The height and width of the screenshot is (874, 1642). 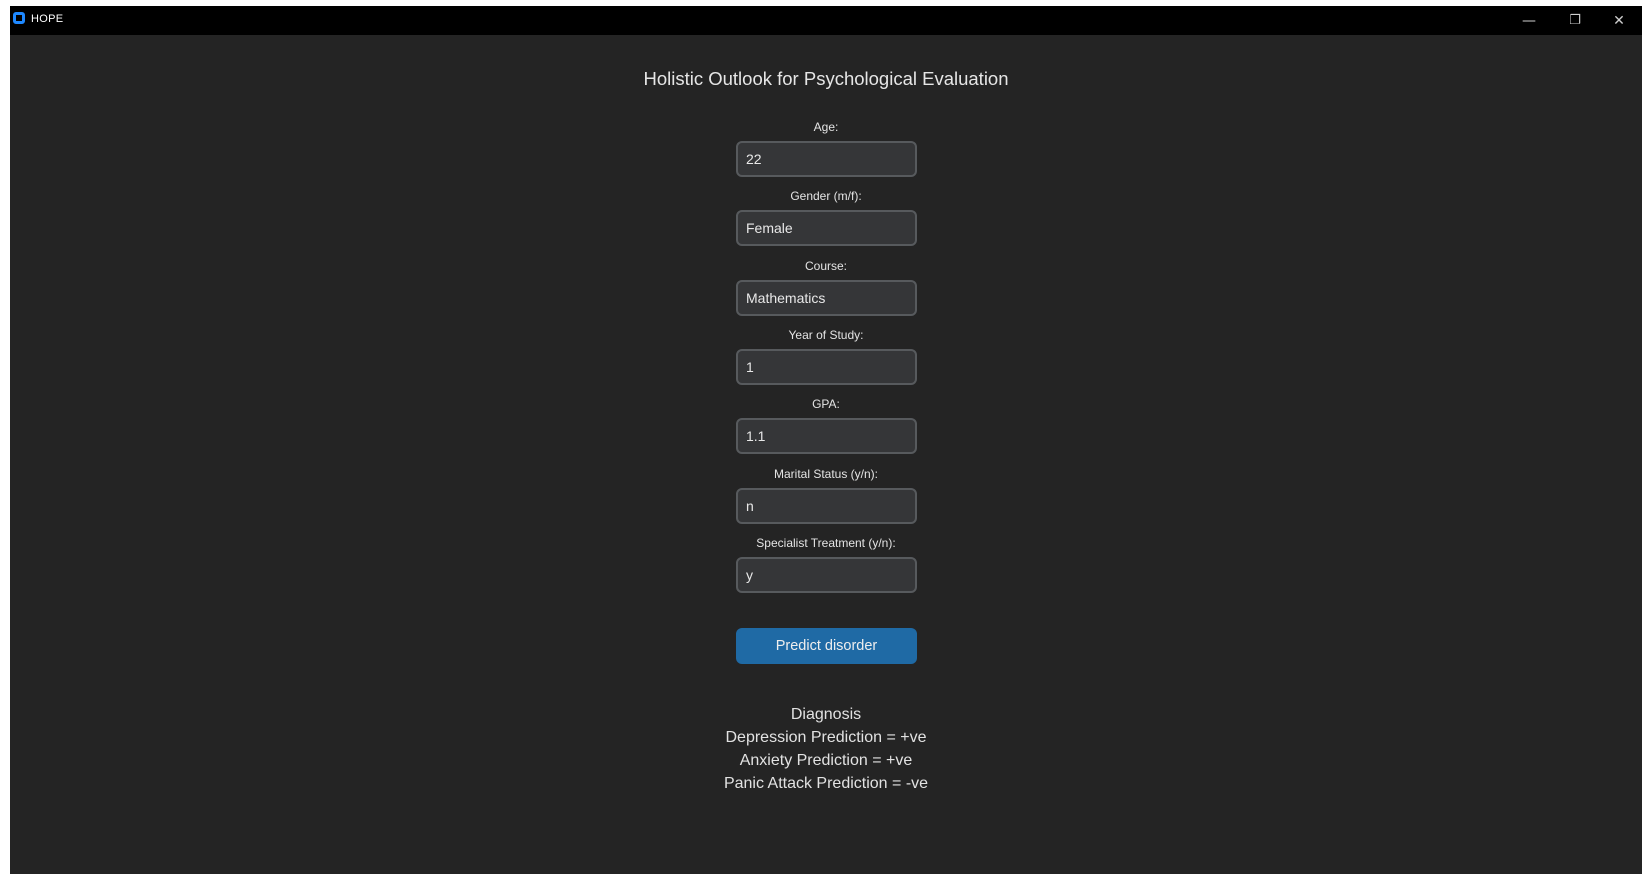 I want to click on gpa-input, so click(x=826, y=436).